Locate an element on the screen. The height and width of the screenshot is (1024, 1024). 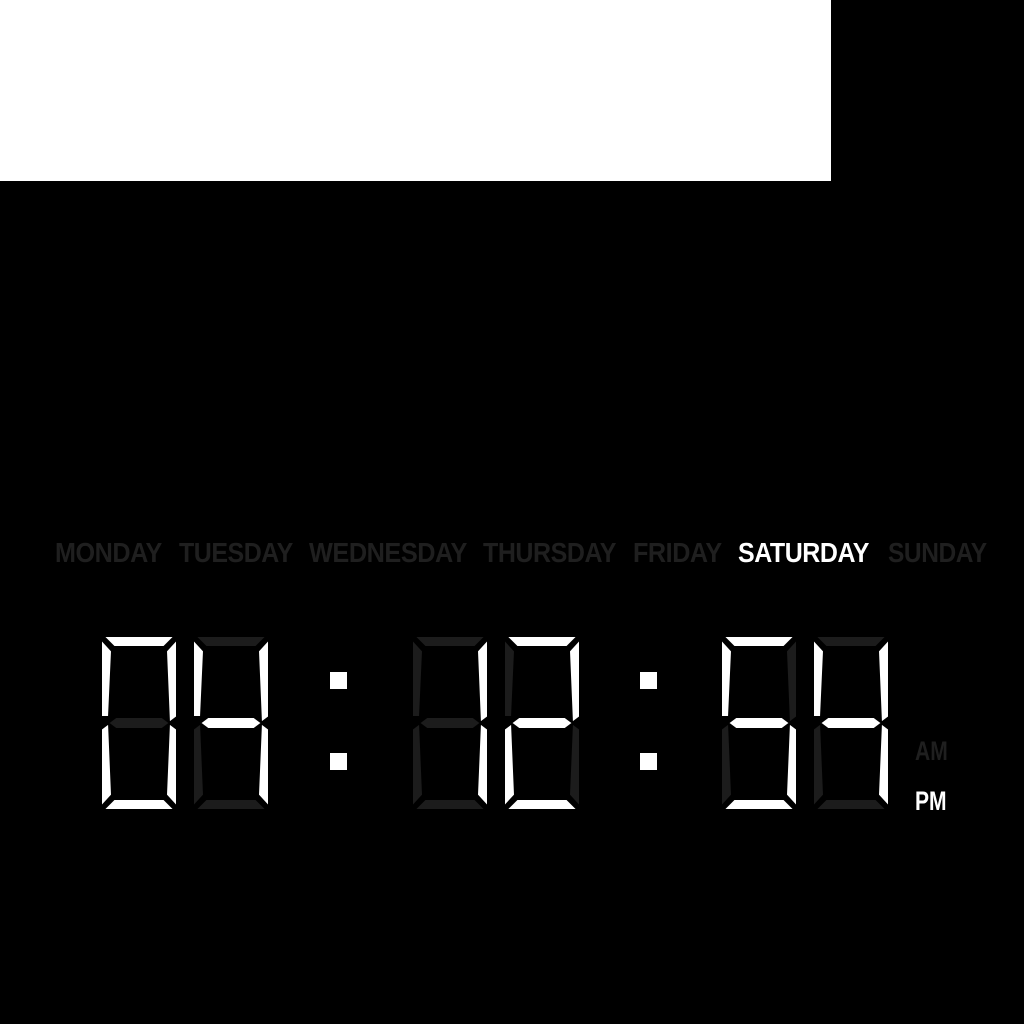
minute-ones-digit is located at coordinates (542, 723).